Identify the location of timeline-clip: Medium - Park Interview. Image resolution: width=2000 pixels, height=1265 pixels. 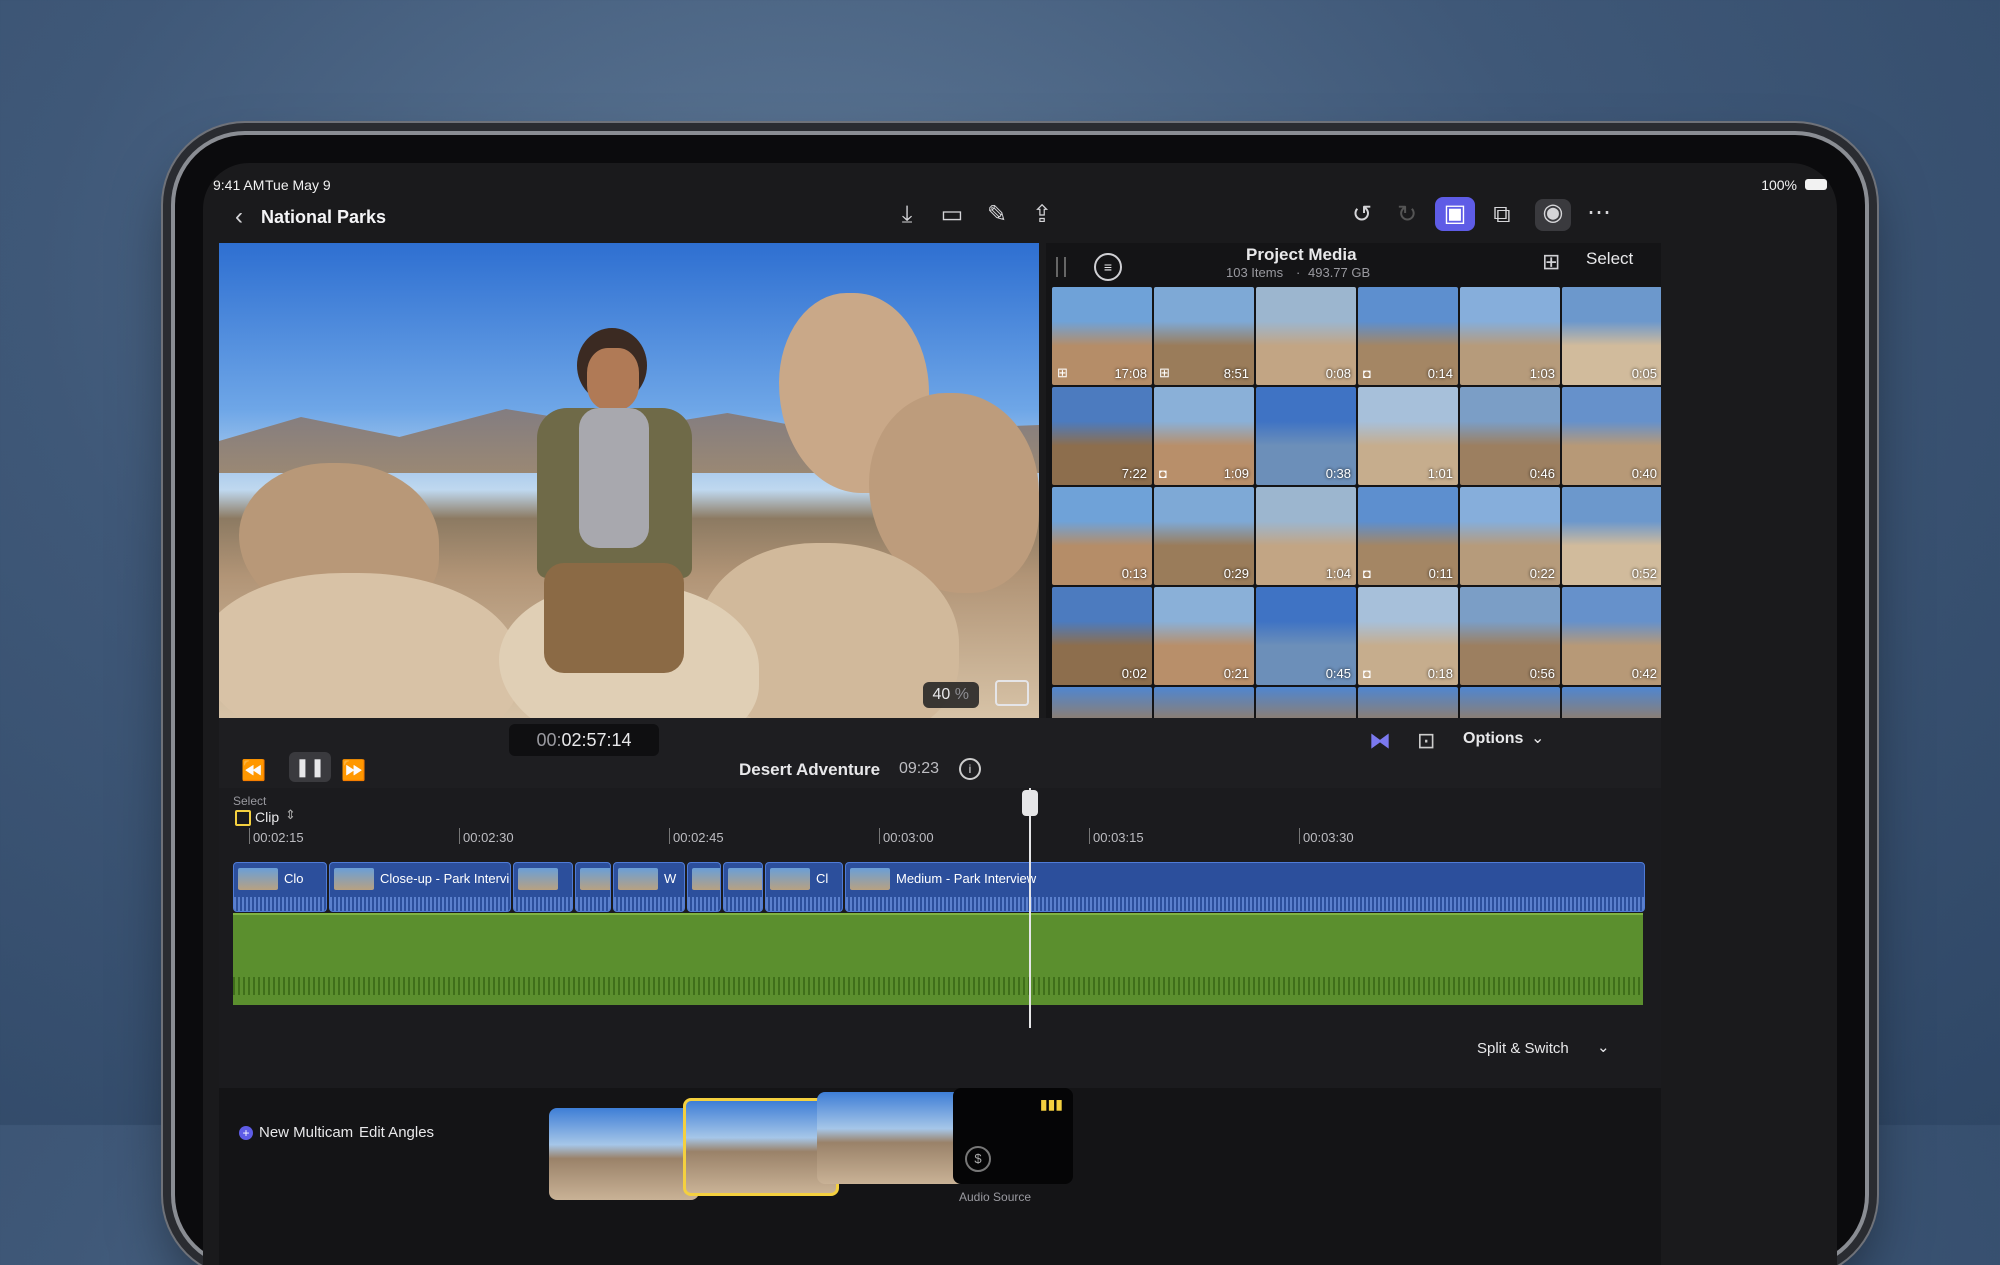
(1245, 887).